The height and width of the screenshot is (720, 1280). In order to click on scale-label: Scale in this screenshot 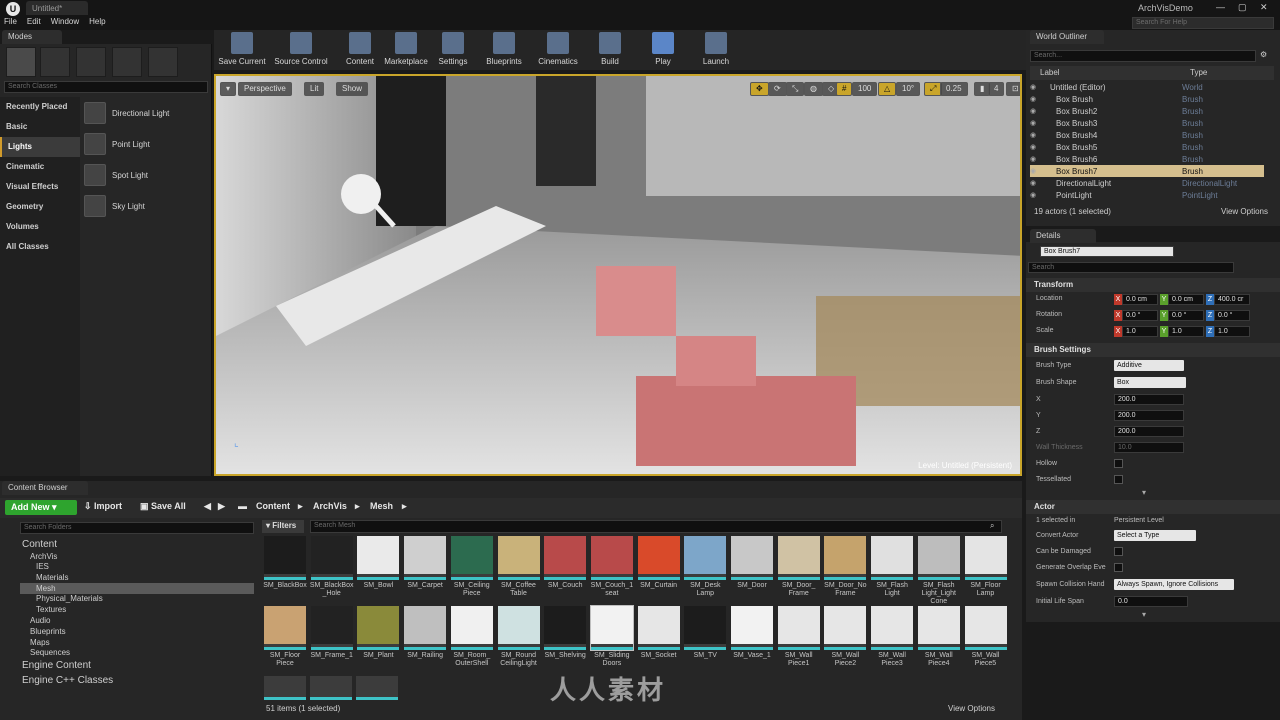, I will do `click(1045, 330)`.